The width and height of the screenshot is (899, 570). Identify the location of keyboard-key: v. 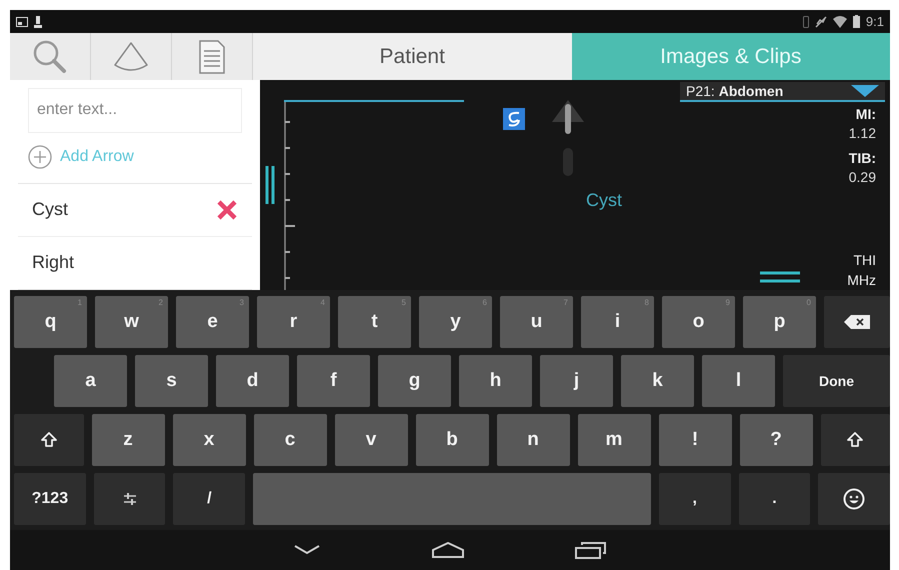
(371, 440).